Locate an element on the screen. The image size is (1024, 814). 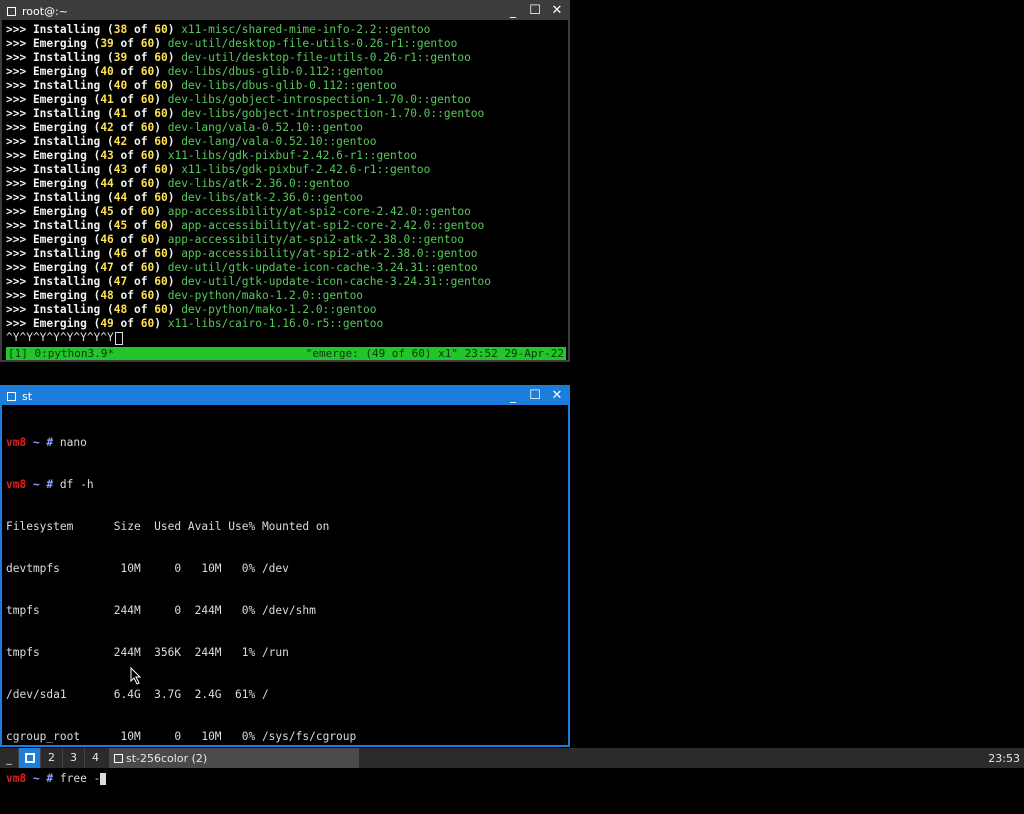
taskbar-task-st: st-256color (2) is located at coordinates (234, 758).